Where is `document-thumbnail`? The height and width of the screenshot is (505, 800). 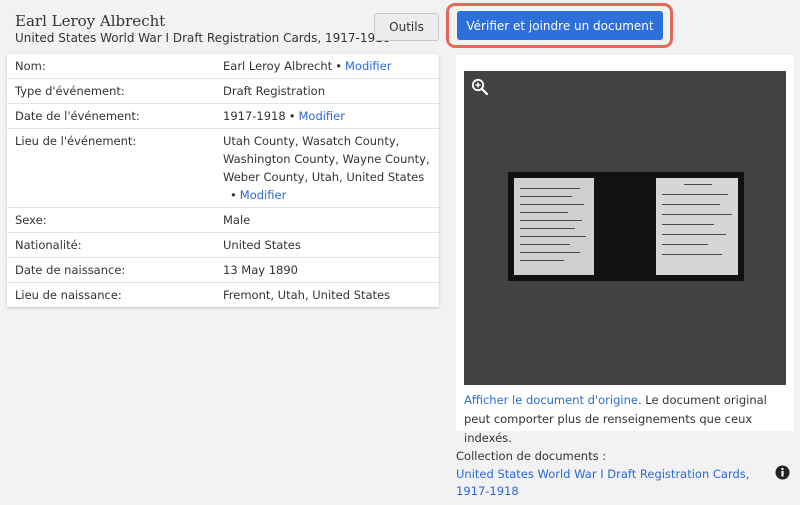
document-thumbnail is located at coordinates (626, 226).